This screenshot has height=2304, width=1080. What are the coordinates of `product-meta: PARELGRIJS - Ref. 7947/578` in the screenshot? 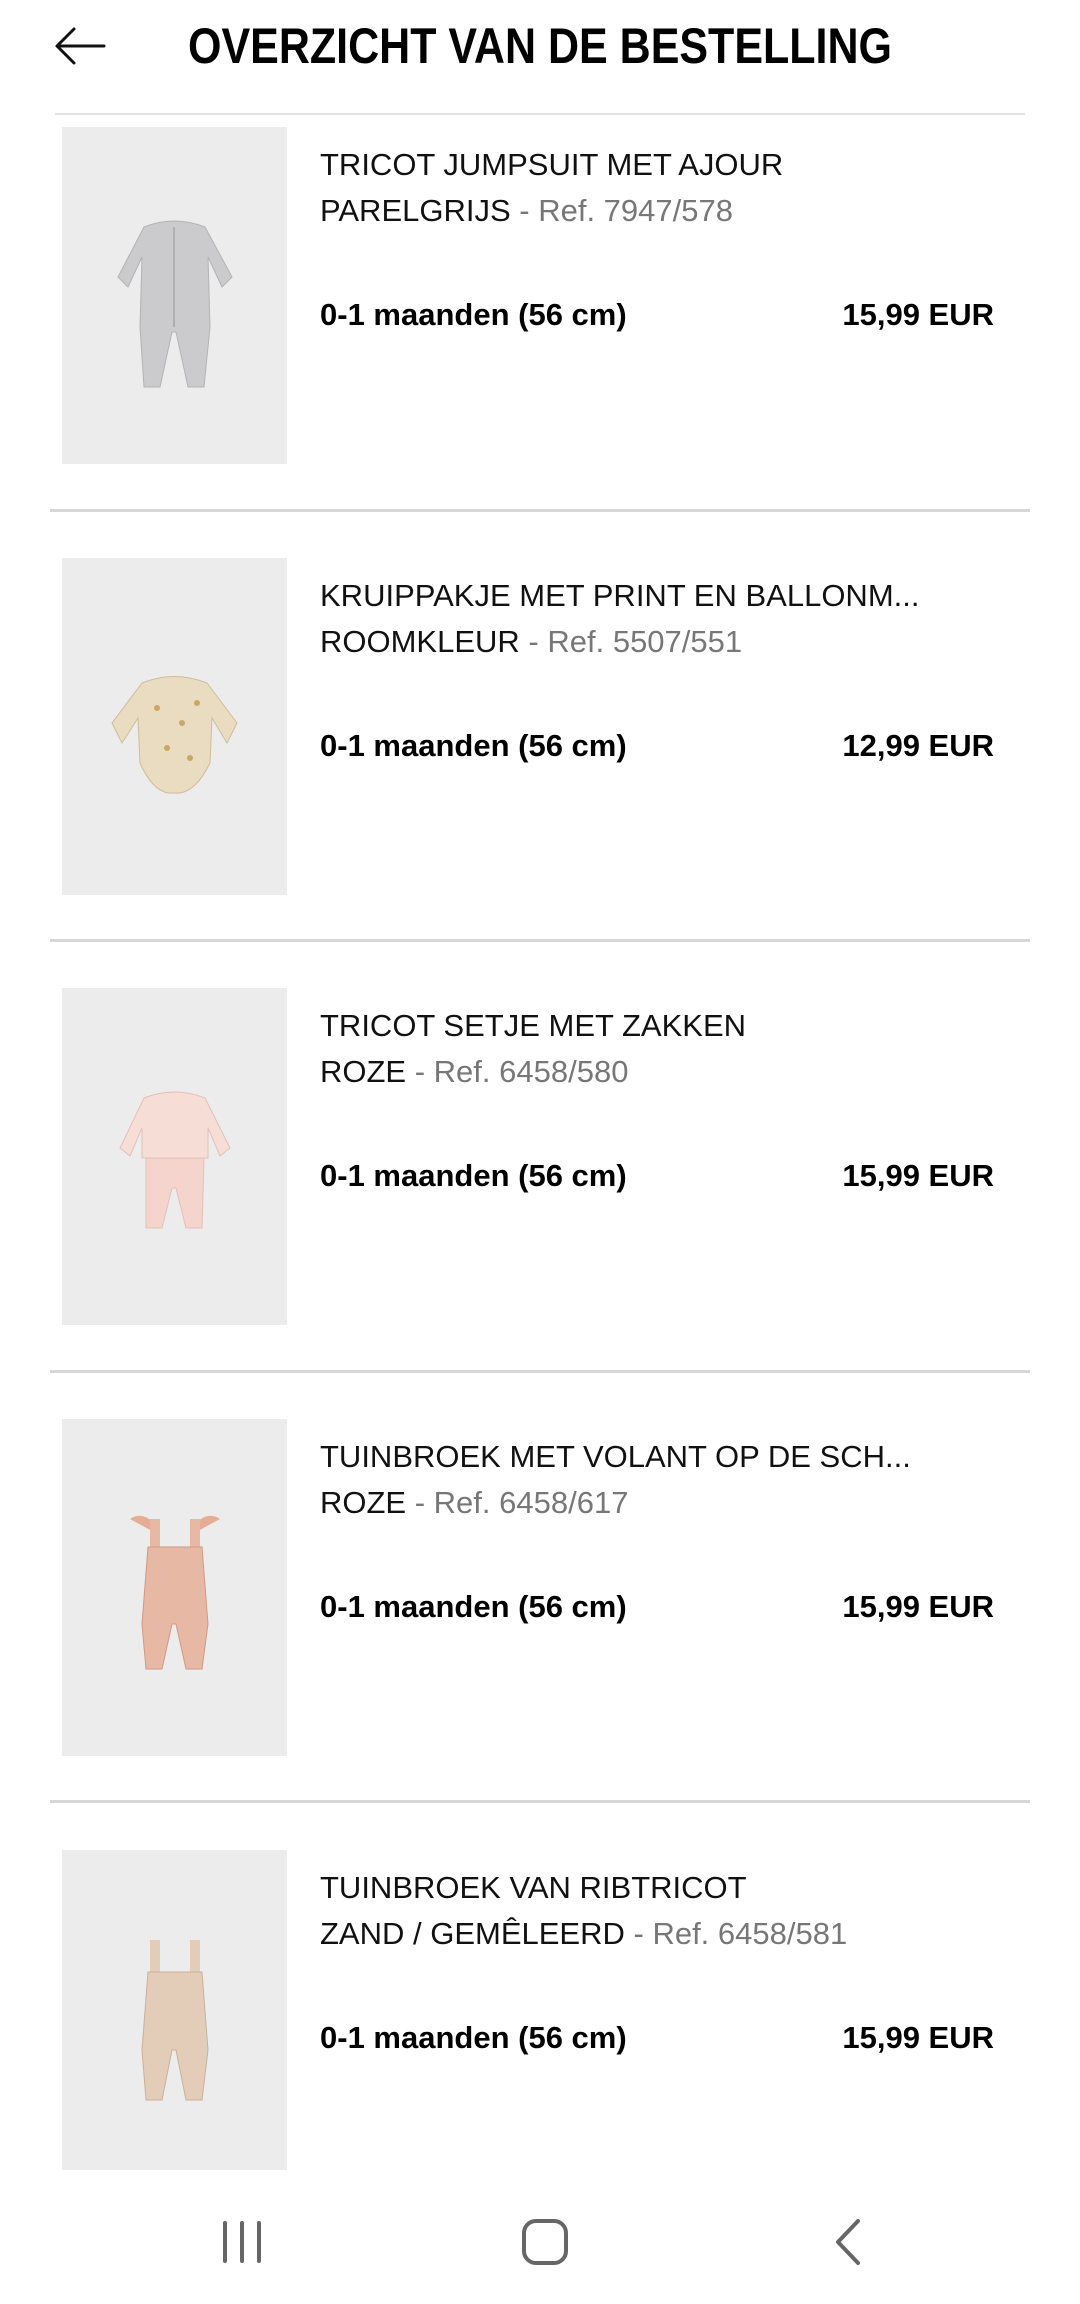 It's located at (670, 211).